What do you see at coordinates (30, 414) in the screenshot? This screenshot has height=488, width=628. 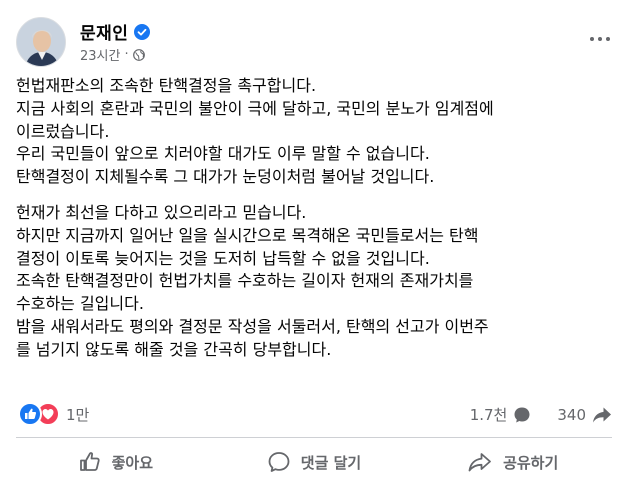 I see `like-reaction-icon` at bounding box center [30, 414].